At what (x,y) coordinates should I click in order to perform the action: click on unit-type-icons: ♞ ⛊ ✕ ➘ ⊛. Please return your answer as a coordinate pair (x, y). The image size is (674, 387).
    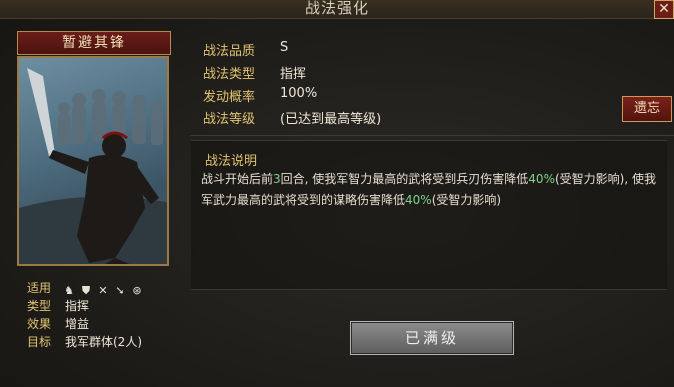
    Looking at the image, I should click on (104, 288).